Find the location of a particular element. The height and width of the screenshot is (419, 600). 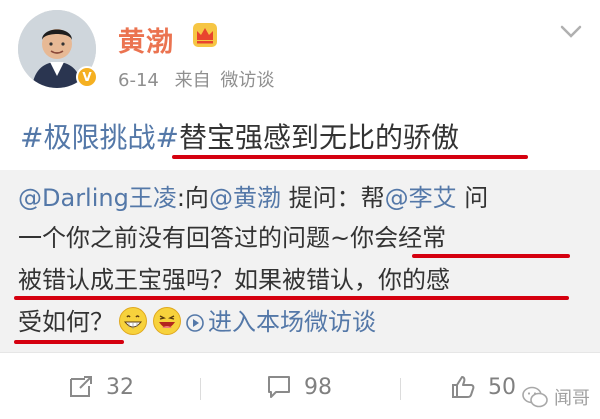

repost-line-3: 被错认成王宝强吗？如果被错认，你的感 is located at coordinates (234, 280).